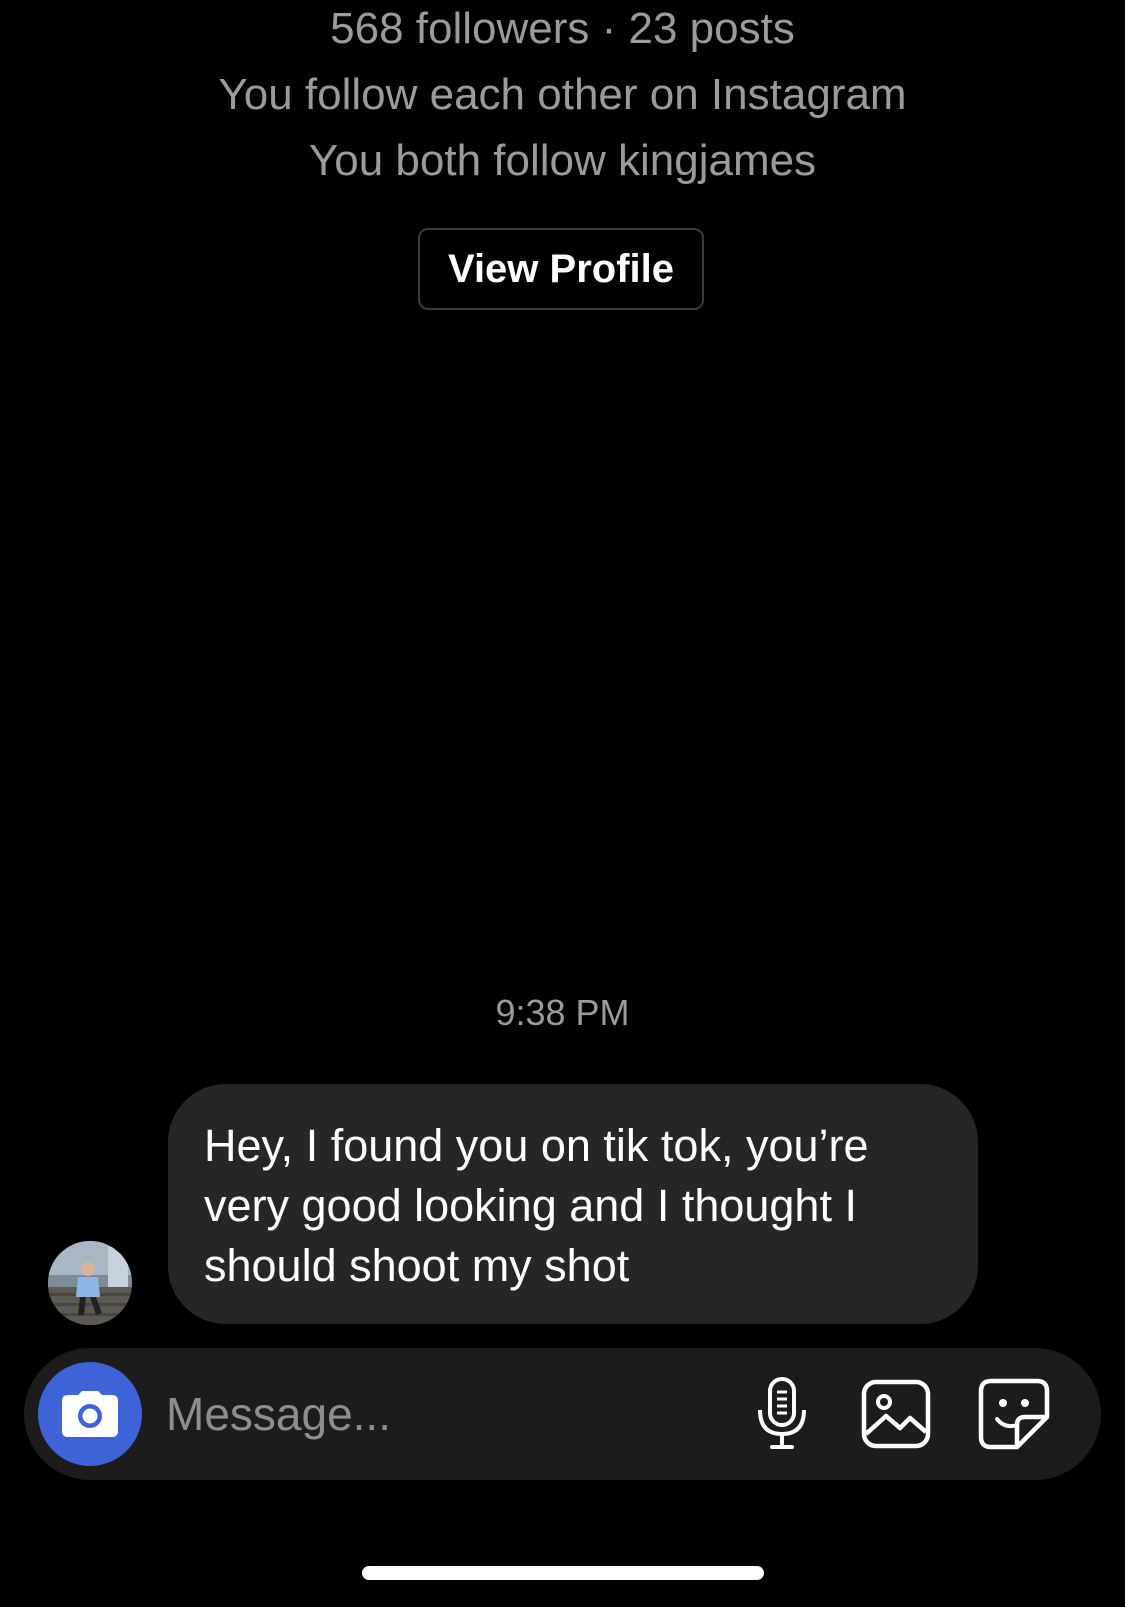 This screenshot has height=1607, width=1125. I want to click on camera-icon, so click(90, 1414).